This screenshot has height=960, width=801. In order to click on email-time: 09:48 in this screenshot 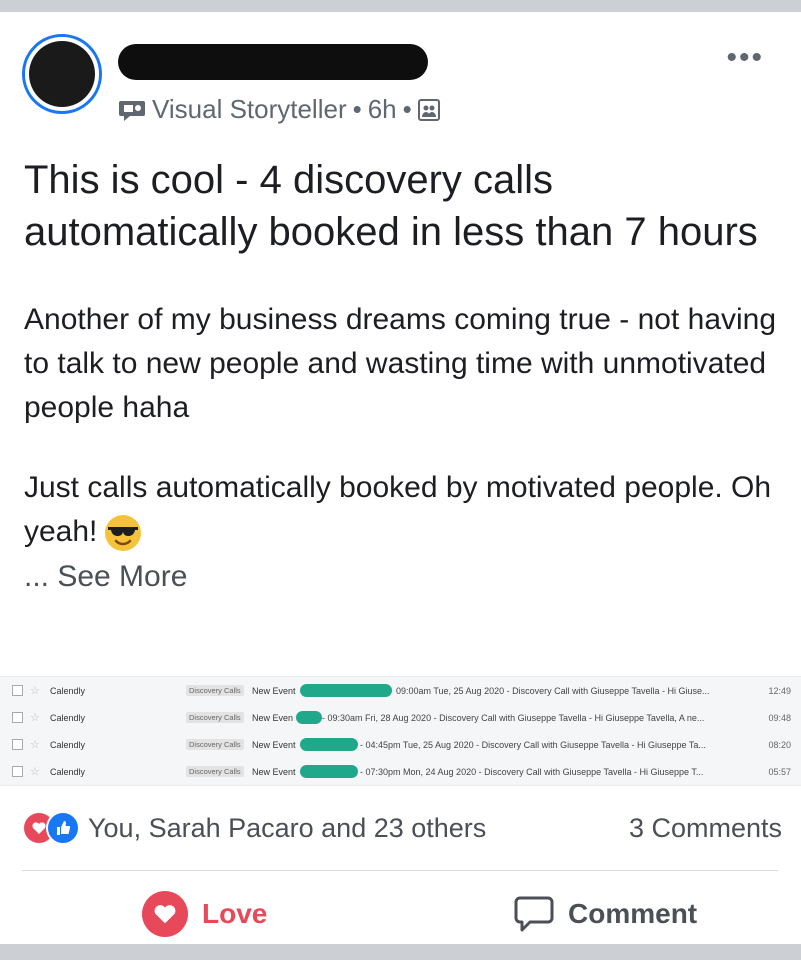, I will do `click(779, 717)`.